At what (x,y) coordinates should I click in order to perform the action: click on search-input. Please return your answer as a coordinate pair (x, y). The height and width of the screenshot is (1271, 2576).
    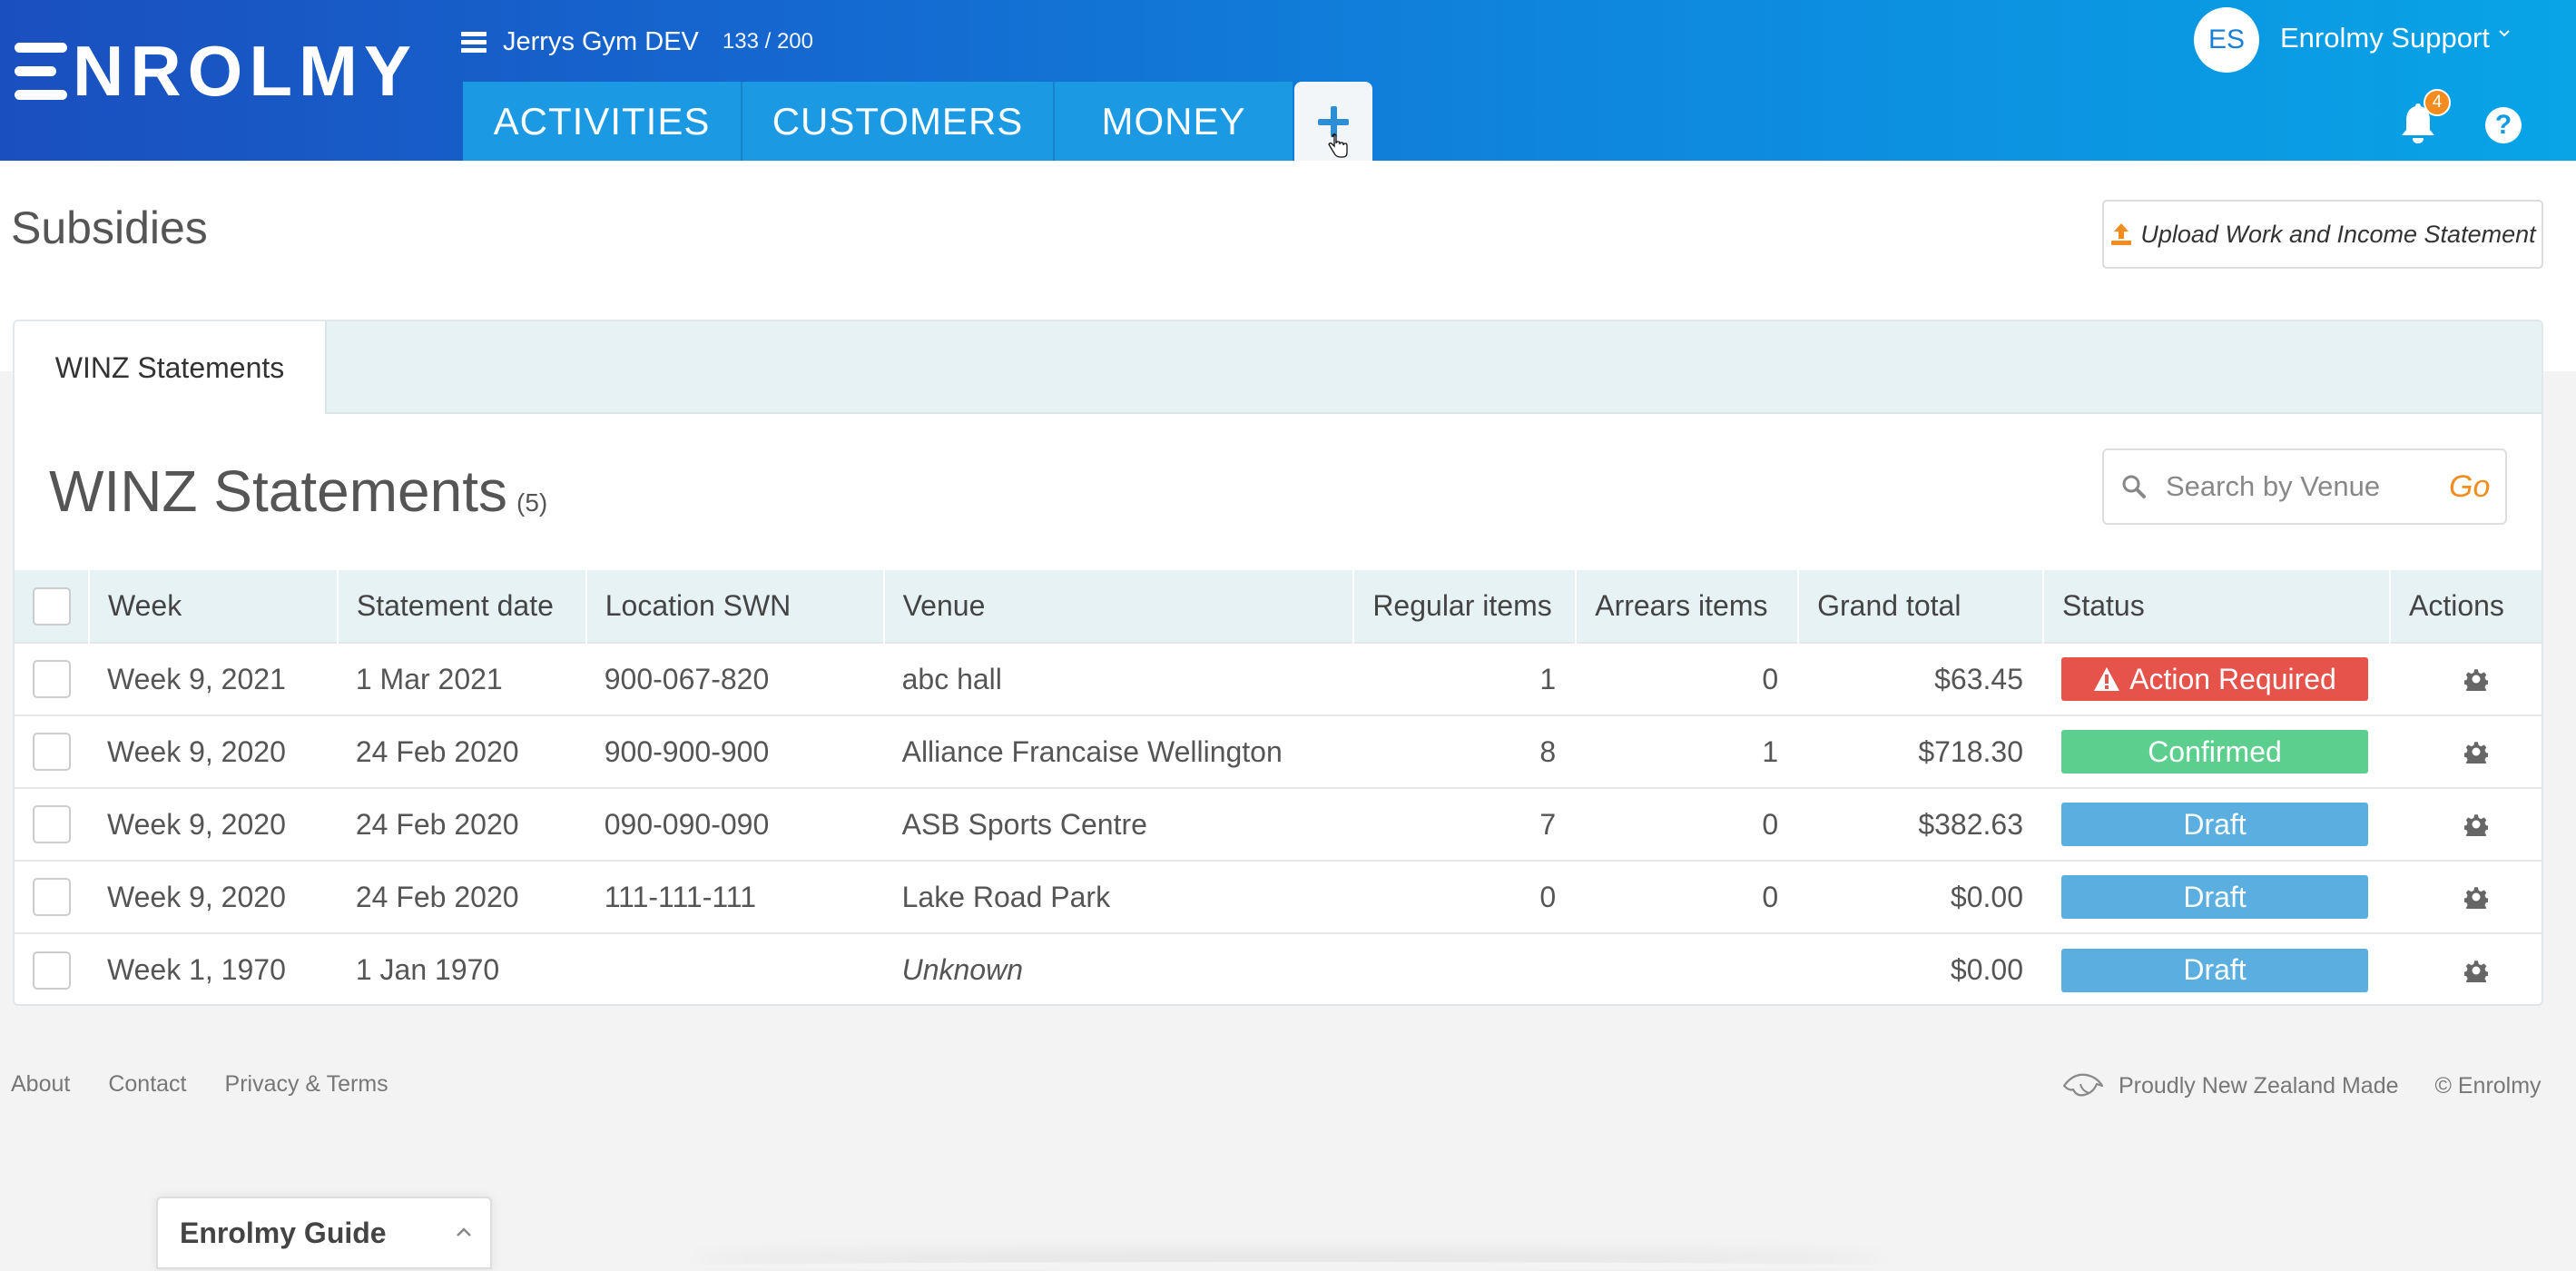
    Looking at the image, I should click on (2302, 486).